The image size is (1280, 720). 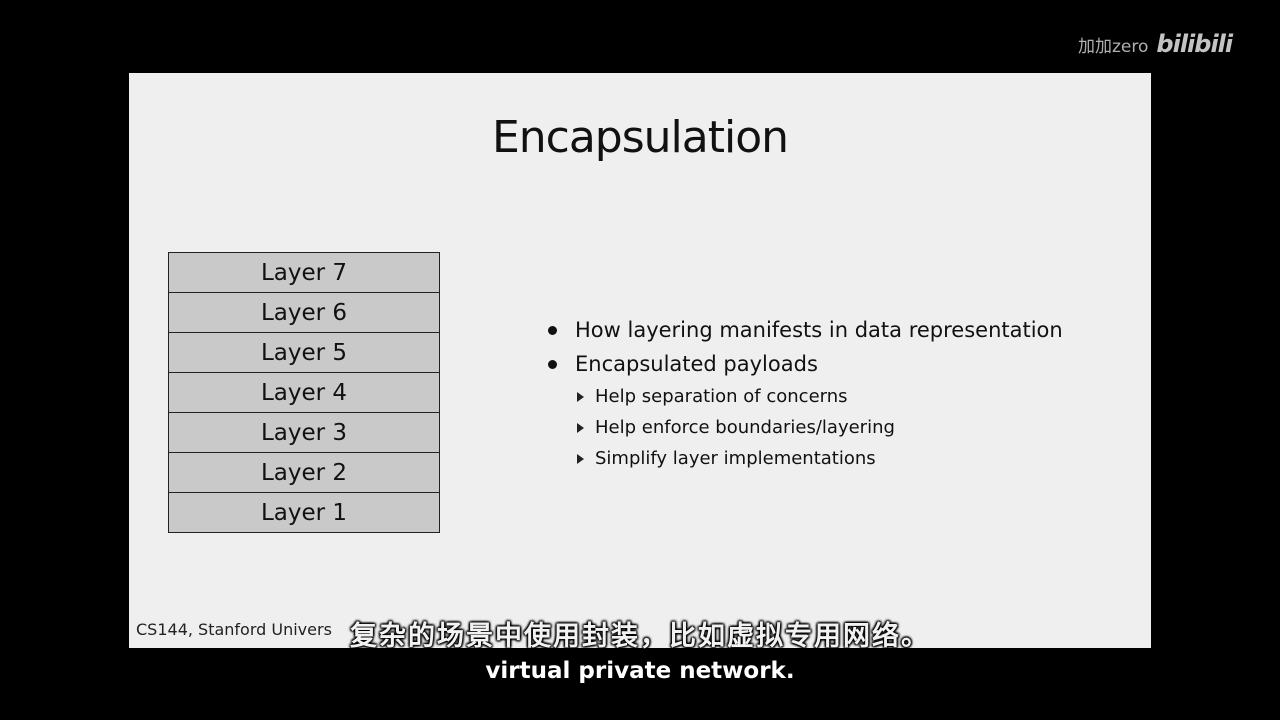 What do you see at coordinates (304, 273) in the screenshot?
I see `layer-box: Layer 7` at bounding box center [304, 273].